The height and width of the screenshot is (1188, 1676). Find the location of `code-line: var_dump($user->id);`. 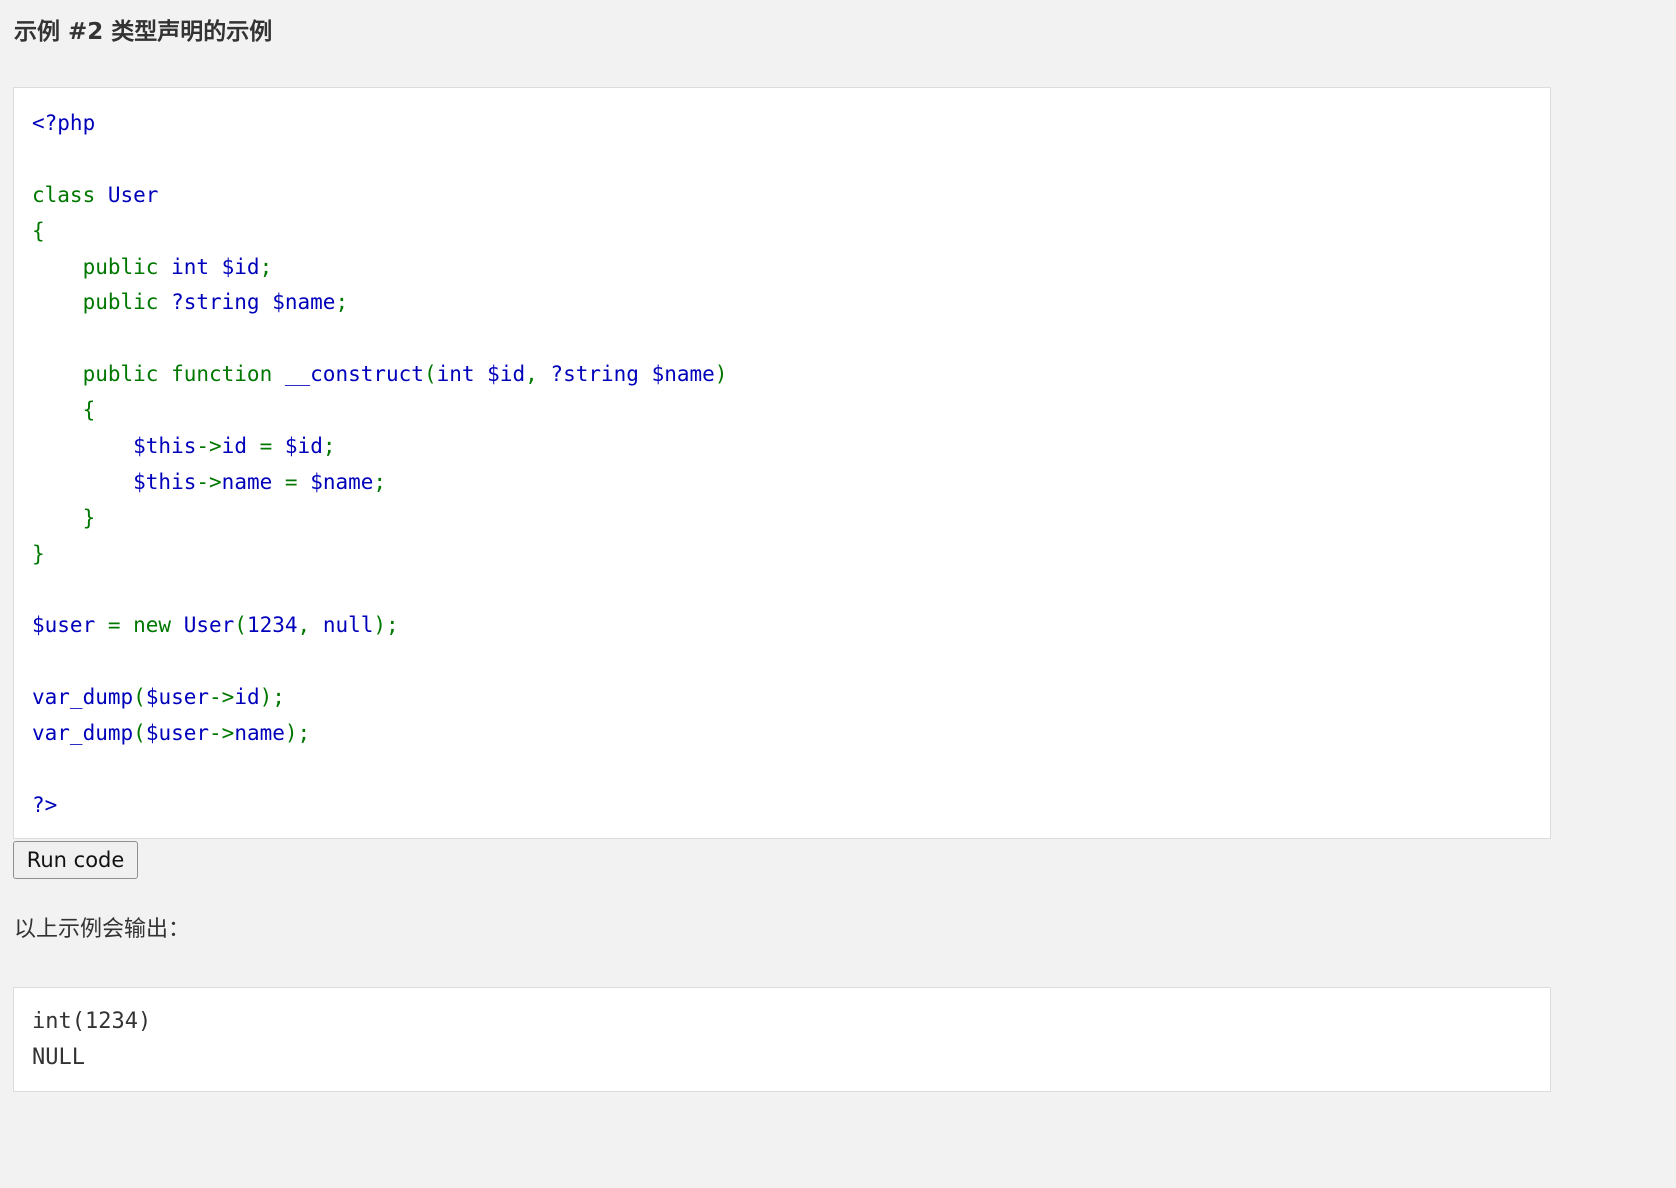

code-line: var_dump($user->id); is located at coordinates (379, 698).